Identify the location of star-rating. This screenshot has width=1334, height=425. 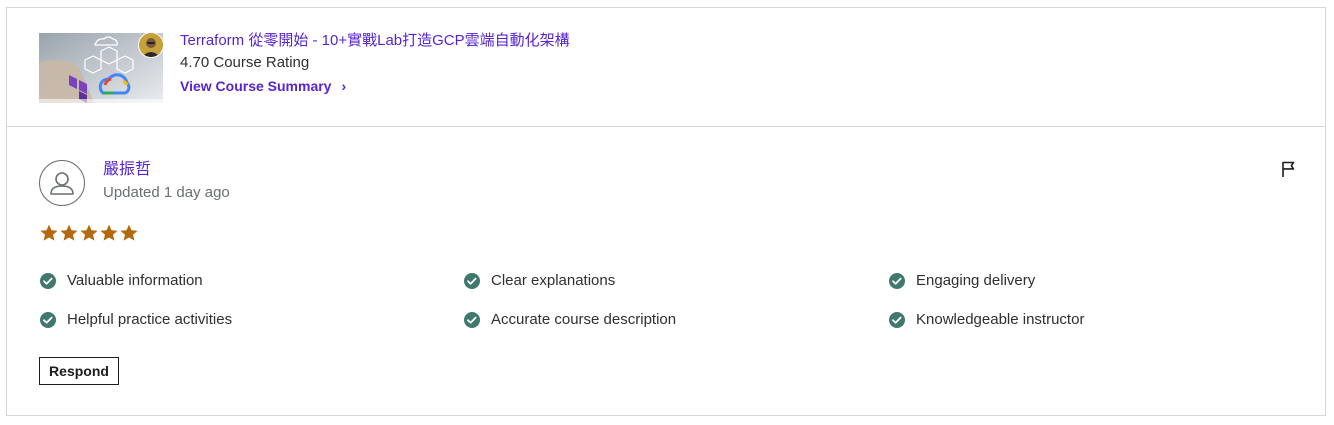
(89, 233).